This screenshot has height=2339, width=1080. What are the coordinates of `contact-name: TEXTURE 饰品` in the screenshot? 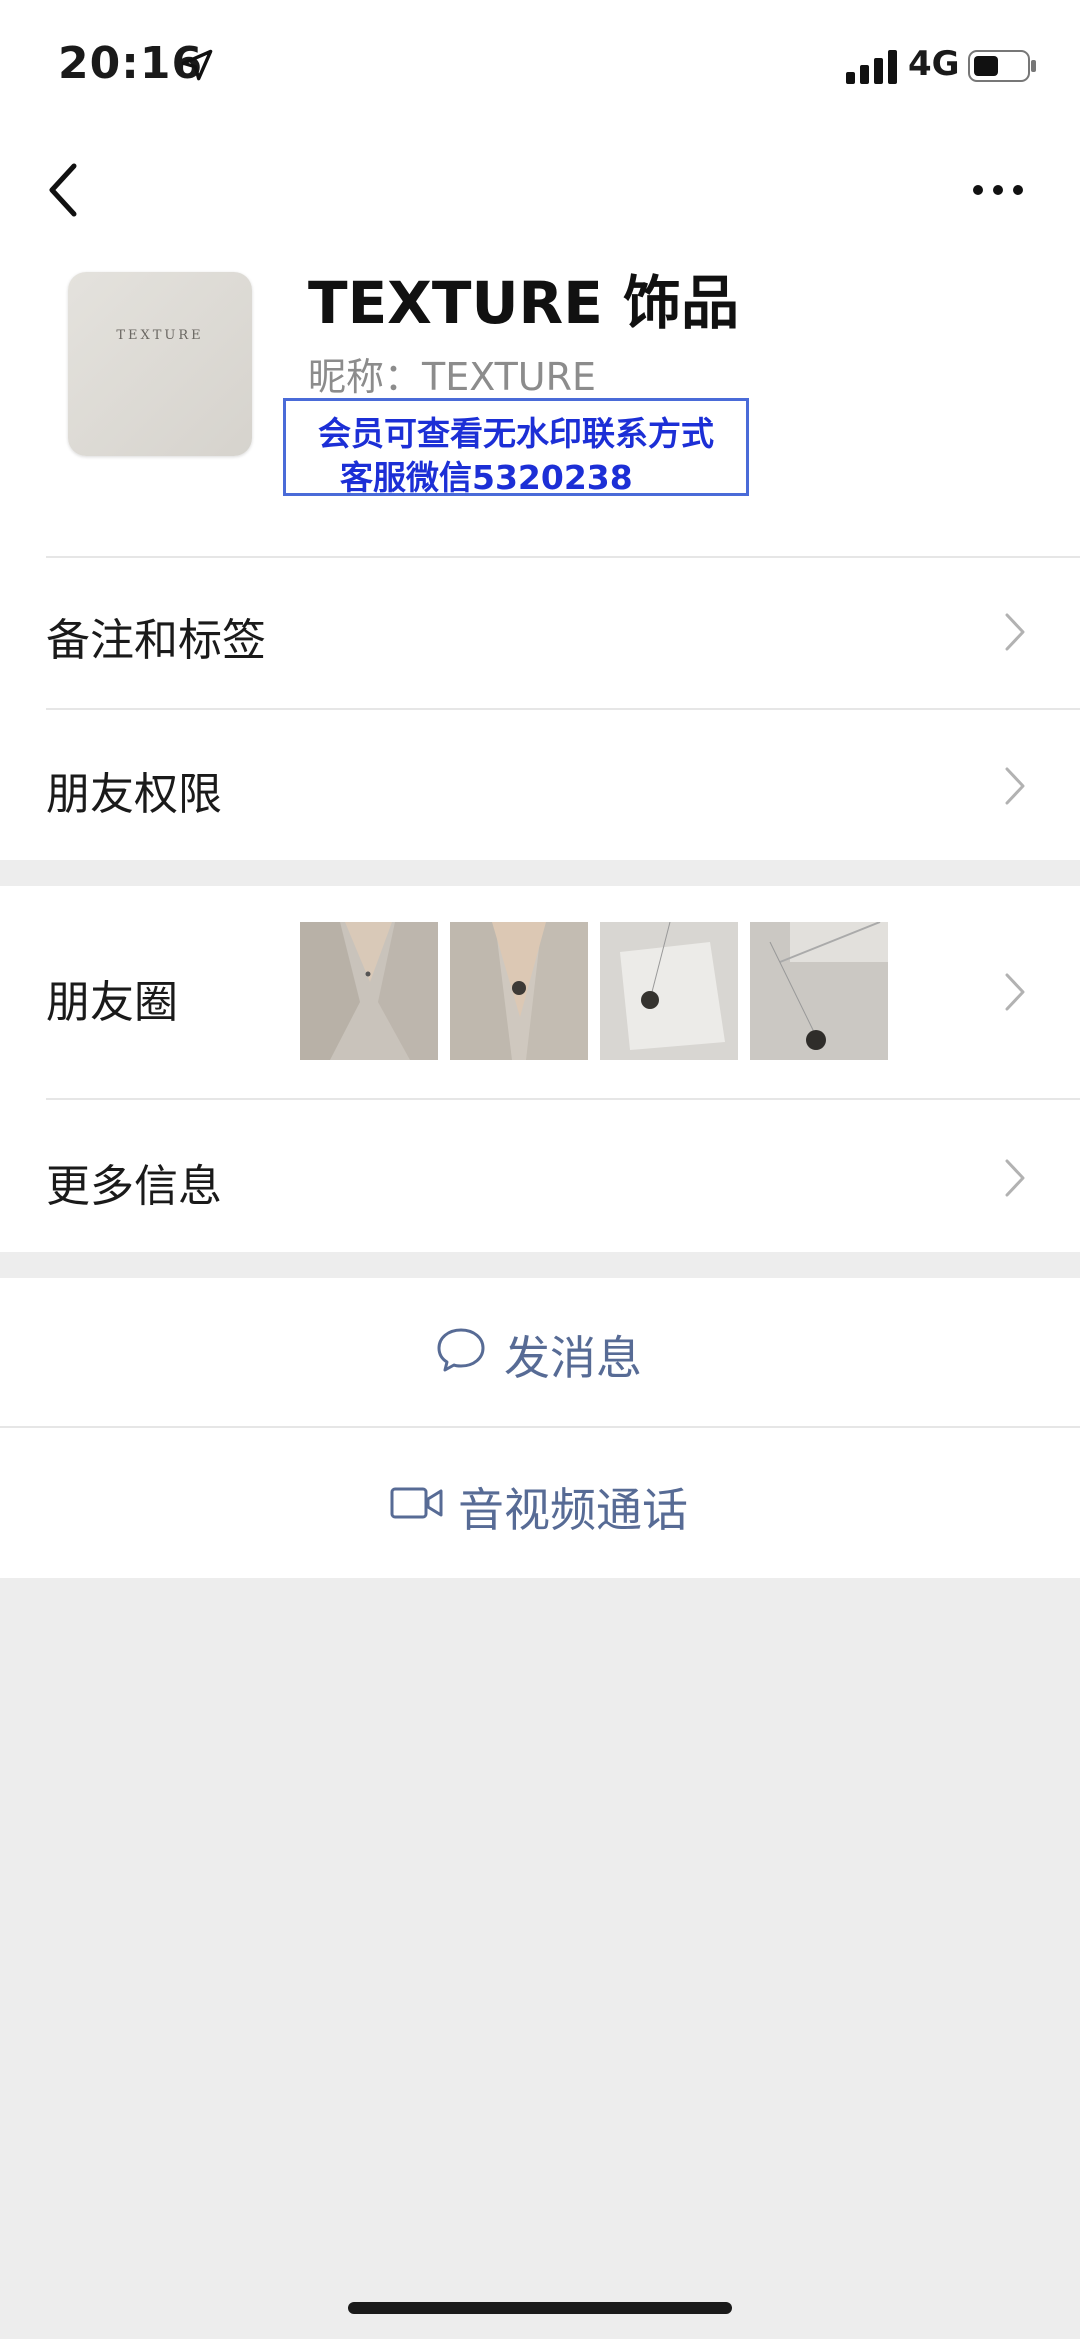 It's located at (524, 303).